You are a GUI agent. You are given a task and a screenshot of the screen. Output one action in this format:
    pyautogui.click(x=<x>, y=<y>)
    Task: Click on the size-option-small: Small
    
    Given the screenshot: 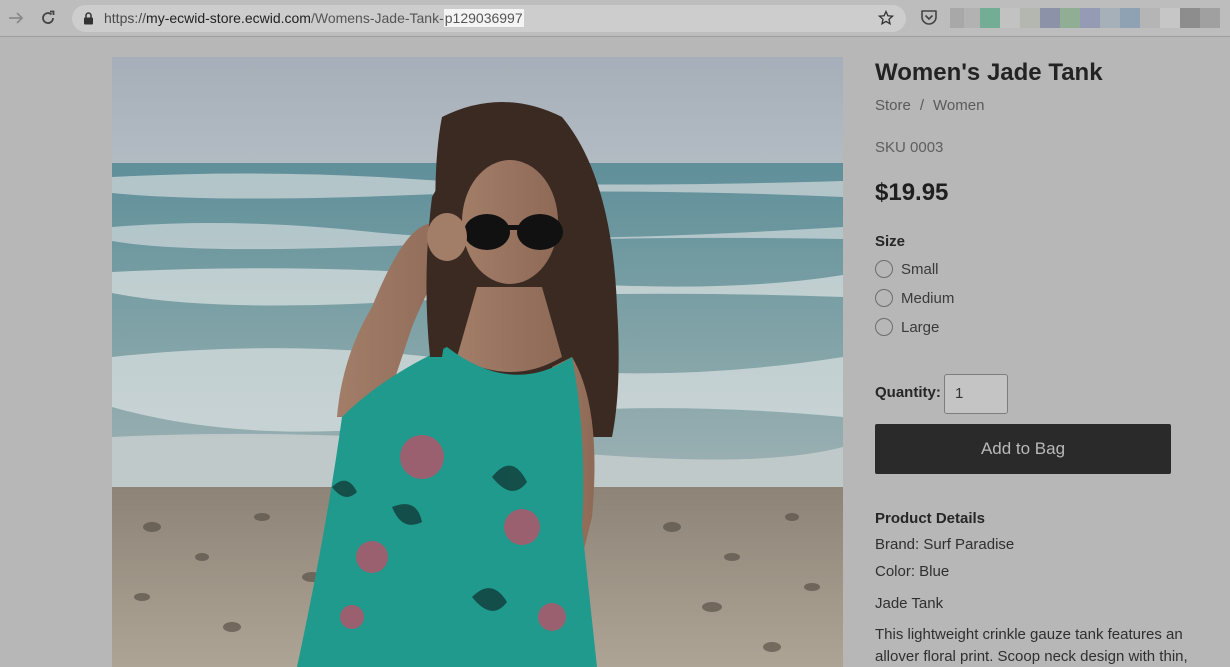 What is the action you would take?
    pyautogui.click(x=907, y=269)
    